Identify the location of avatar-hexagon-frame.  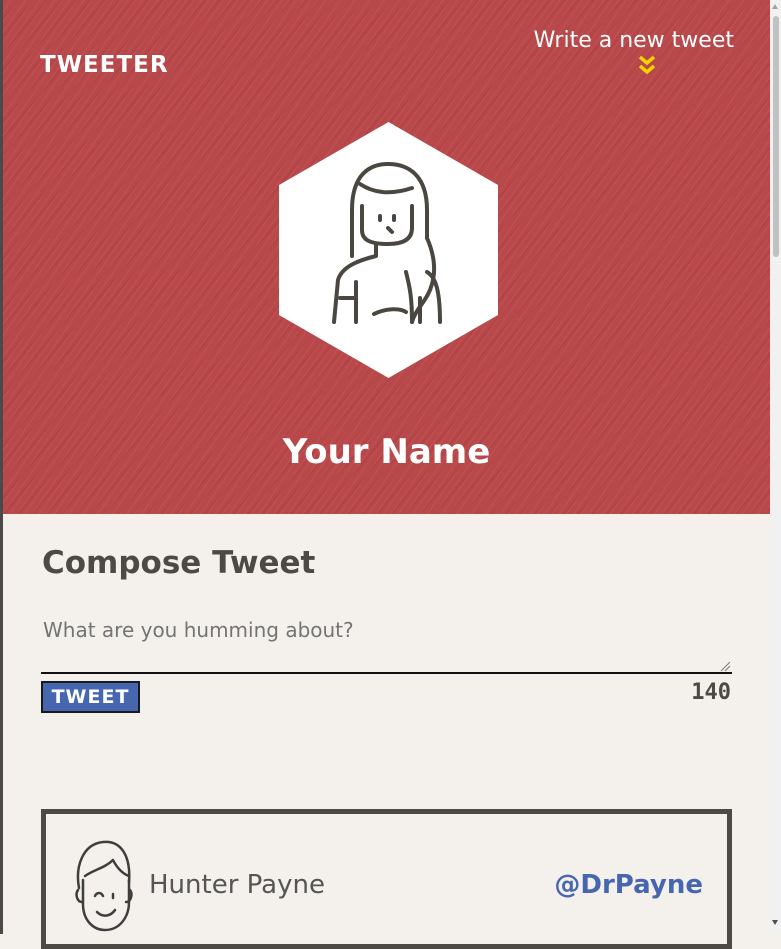
(388, 250).